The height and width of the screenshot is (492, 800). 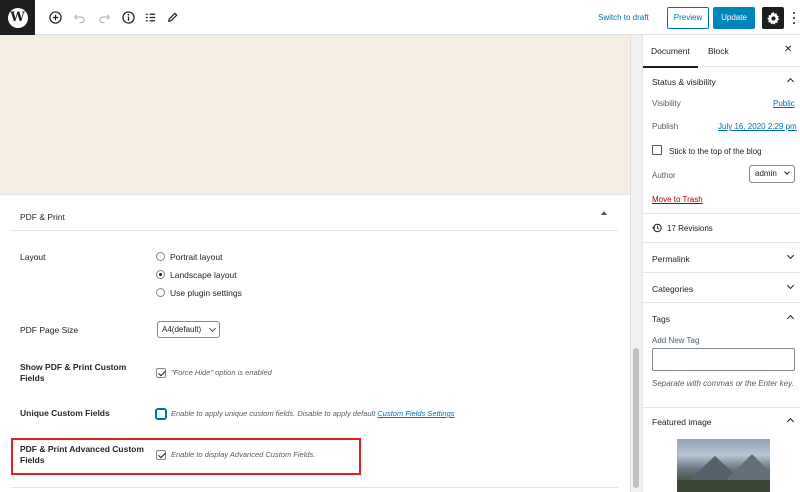 I want to click on page-size-value: A4(default), so click(x=182, y=329).